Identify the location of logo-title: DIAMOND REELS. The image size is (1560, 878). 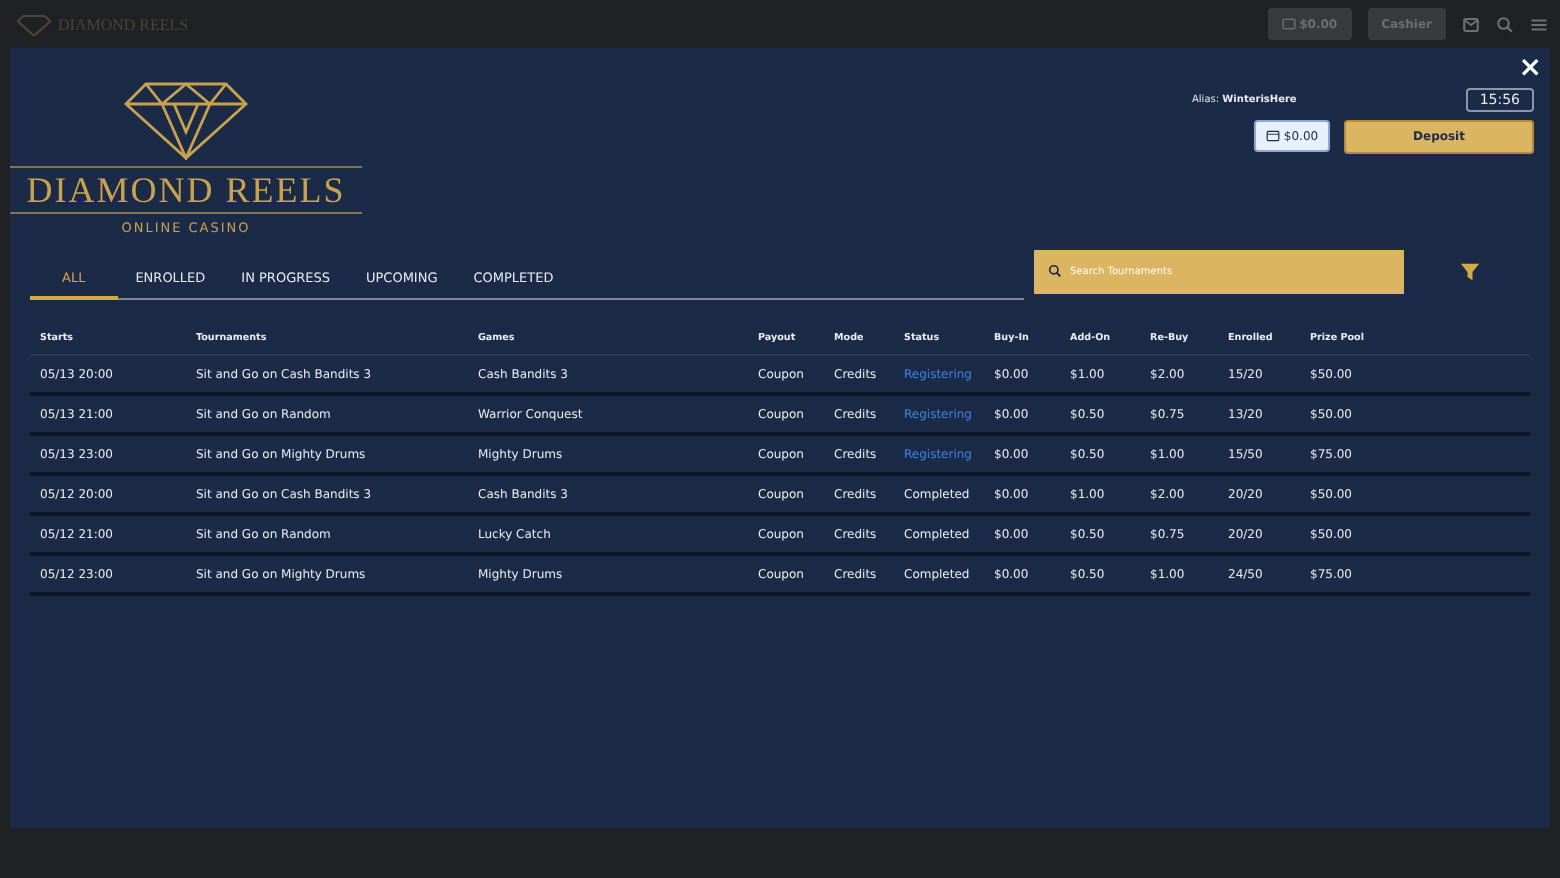
(186, 190).